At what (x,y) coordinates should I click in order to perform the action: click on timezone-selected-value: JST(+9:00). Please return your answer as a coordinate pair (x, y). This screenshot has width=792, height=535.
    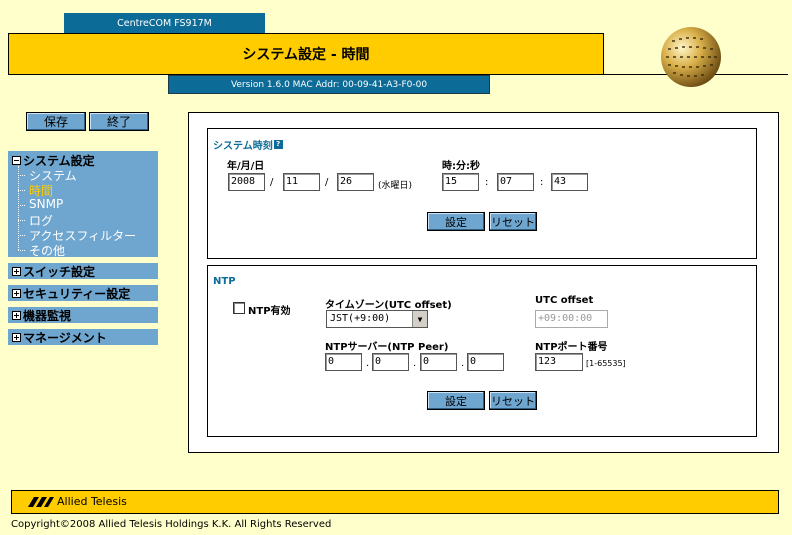
    Looking at the image, I should click on (360, 318).